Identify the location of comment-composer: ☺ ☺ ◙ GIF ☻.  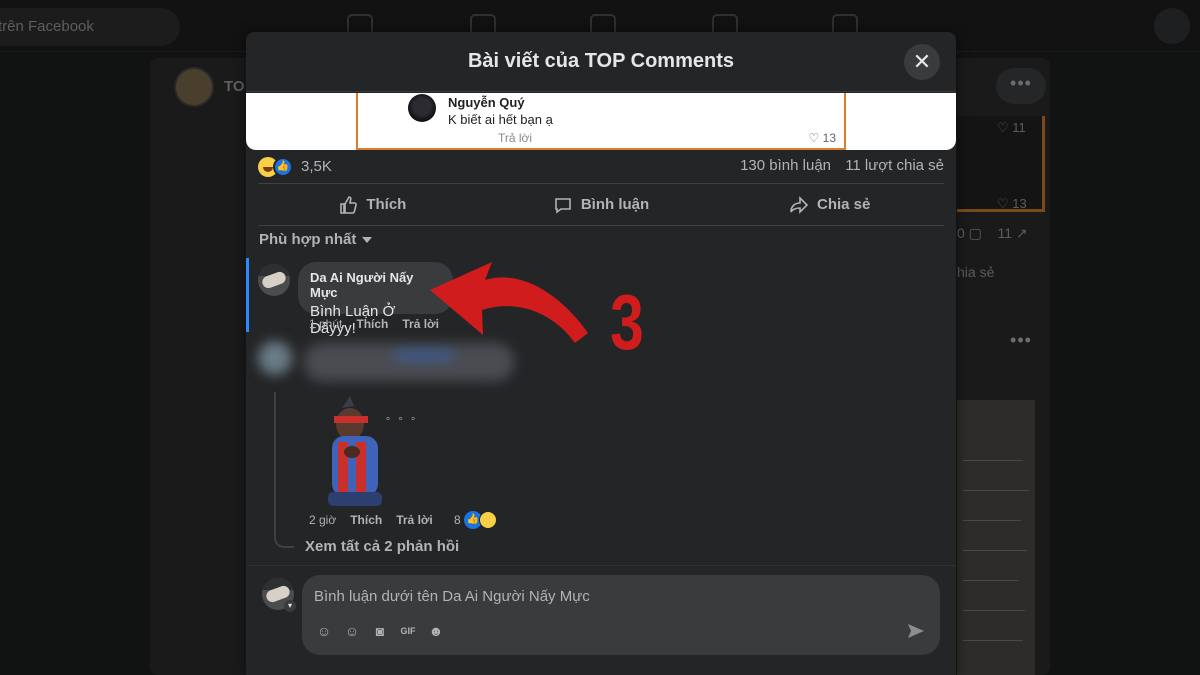
(621, 615).